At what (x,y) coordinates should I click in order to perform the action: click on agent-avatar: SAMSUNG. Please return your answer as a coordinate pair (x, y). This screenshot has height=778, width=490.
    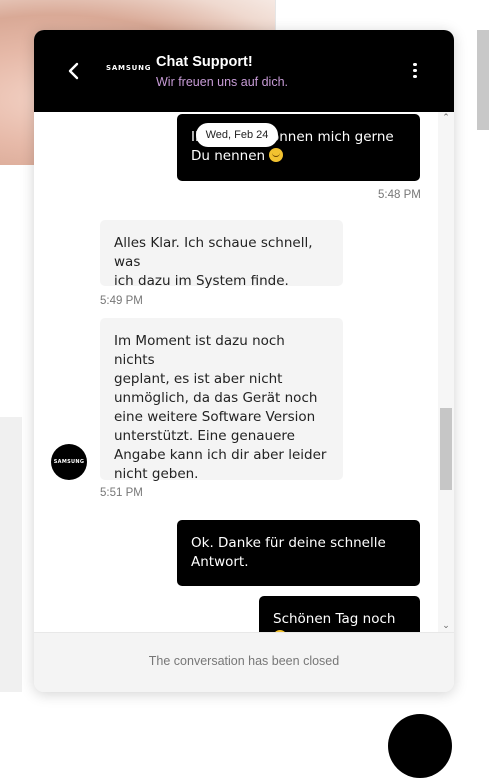
    Looking at the image, I should click on (69, 462).